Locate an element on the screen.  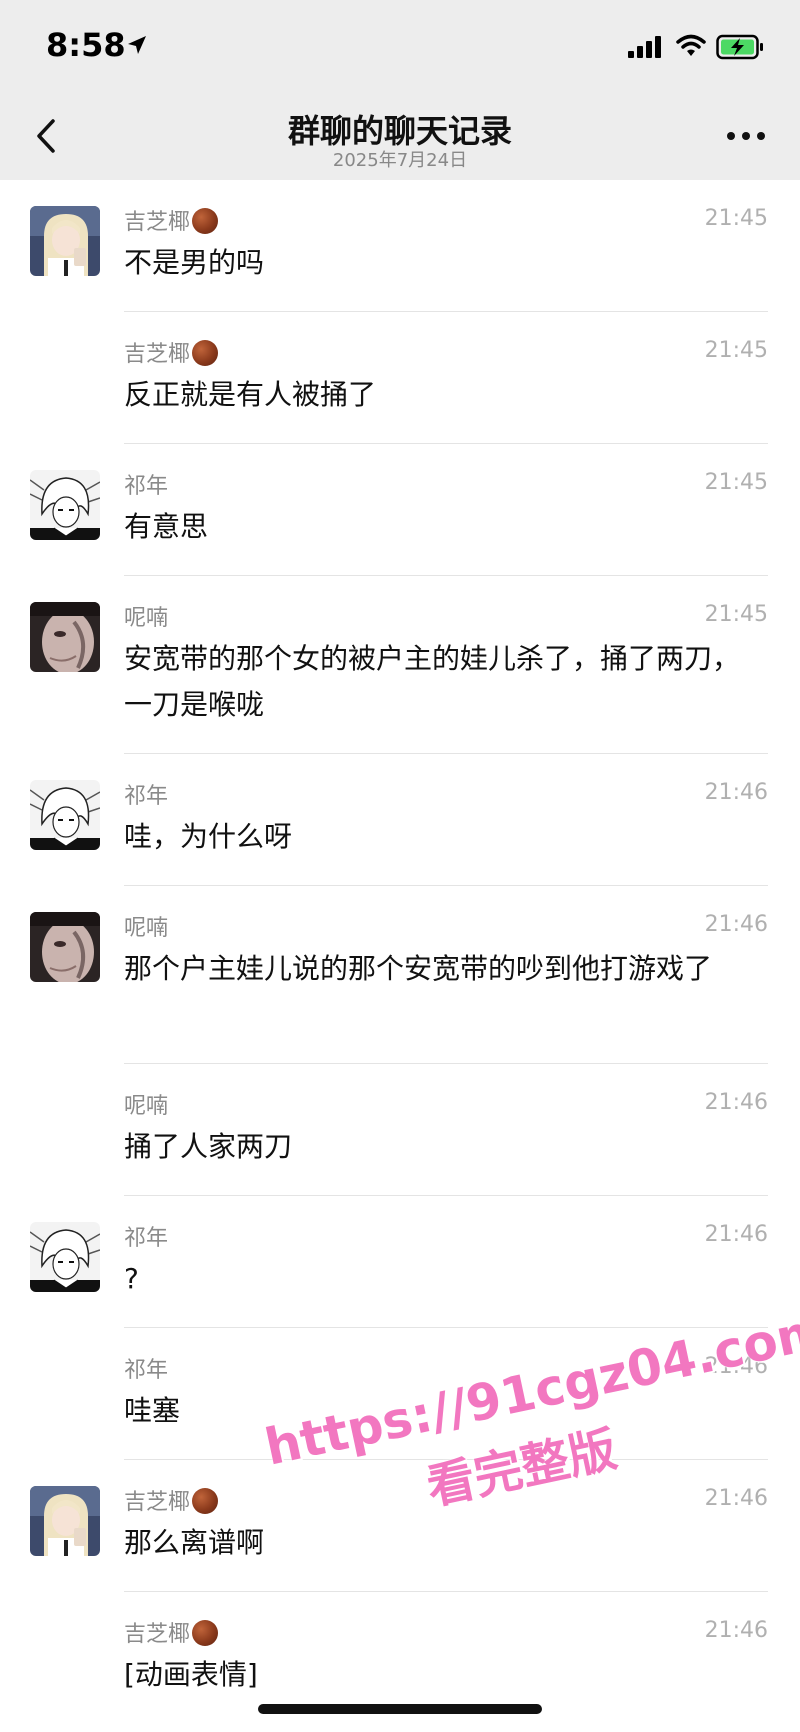
message-text: 反正就是有人被捅了 is located at coordinates (250, 394).